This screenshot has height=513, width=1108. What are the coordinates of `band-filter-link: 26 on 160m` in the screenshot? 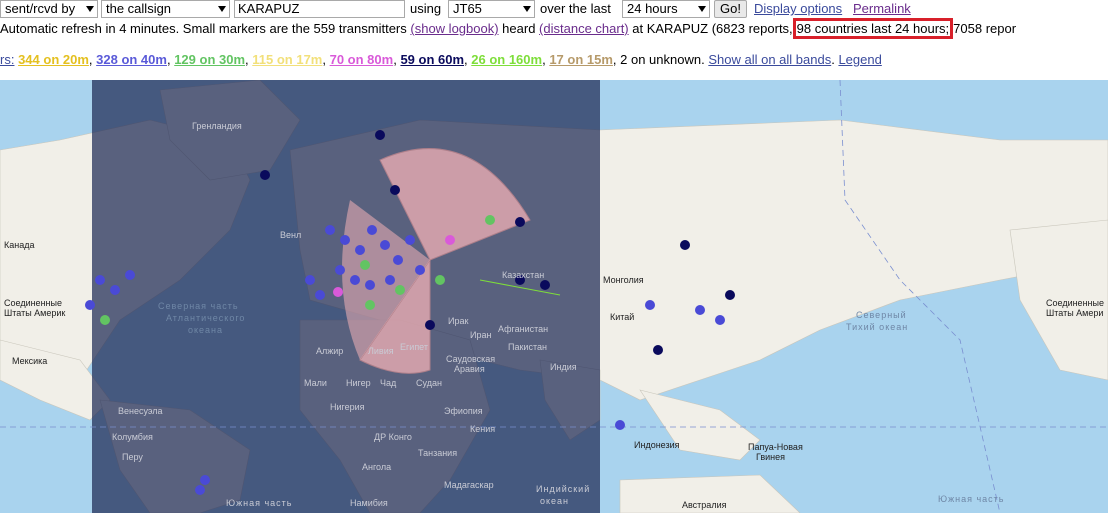 It's located at (506, 59).